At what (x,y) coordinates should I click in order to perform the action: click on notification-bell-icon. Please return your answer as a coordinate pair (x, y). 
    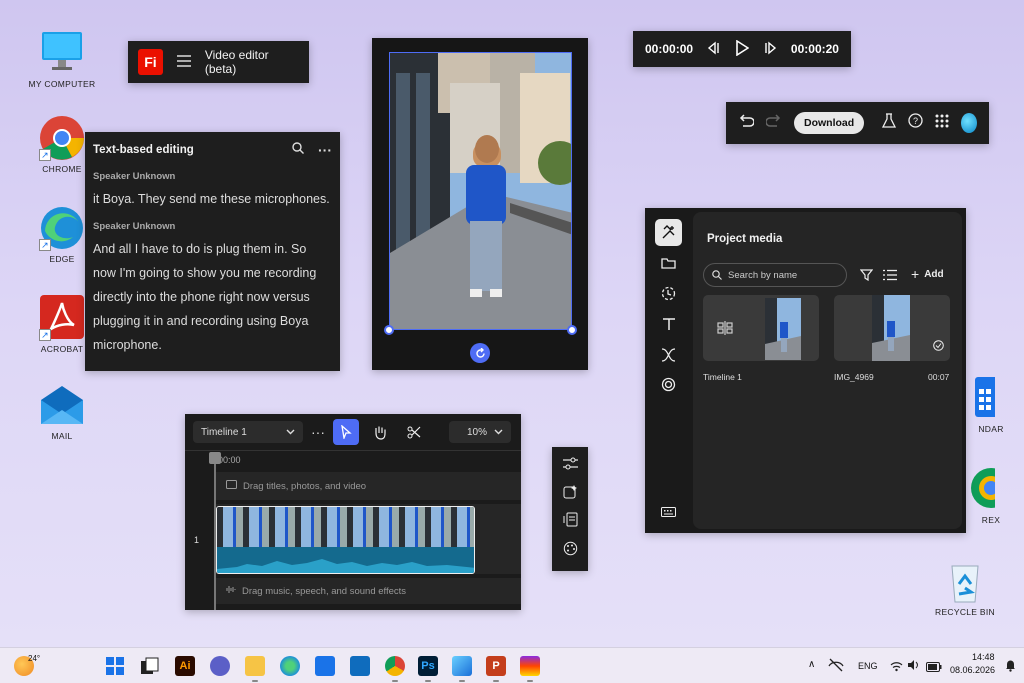
    Looking at the image, I should click on (1010, 668).